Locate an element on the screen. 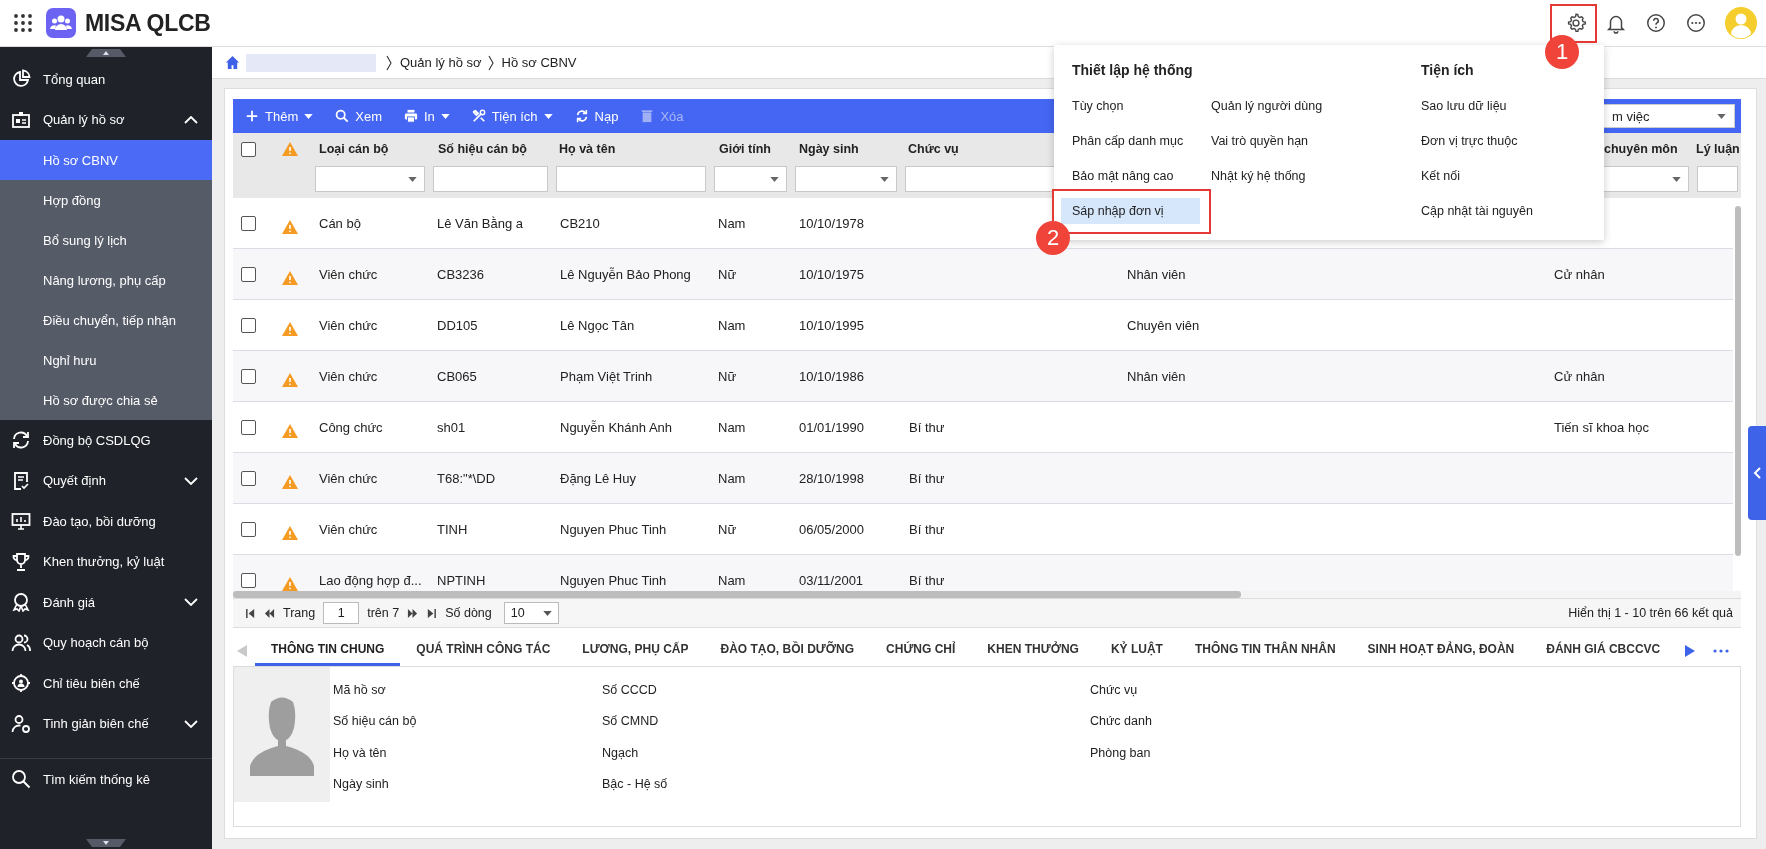 This screenshot has width=1766, height=849. detail-tab: QUÁ TRÌNH CÔNG TÁC is located at coordinates (483, 650).